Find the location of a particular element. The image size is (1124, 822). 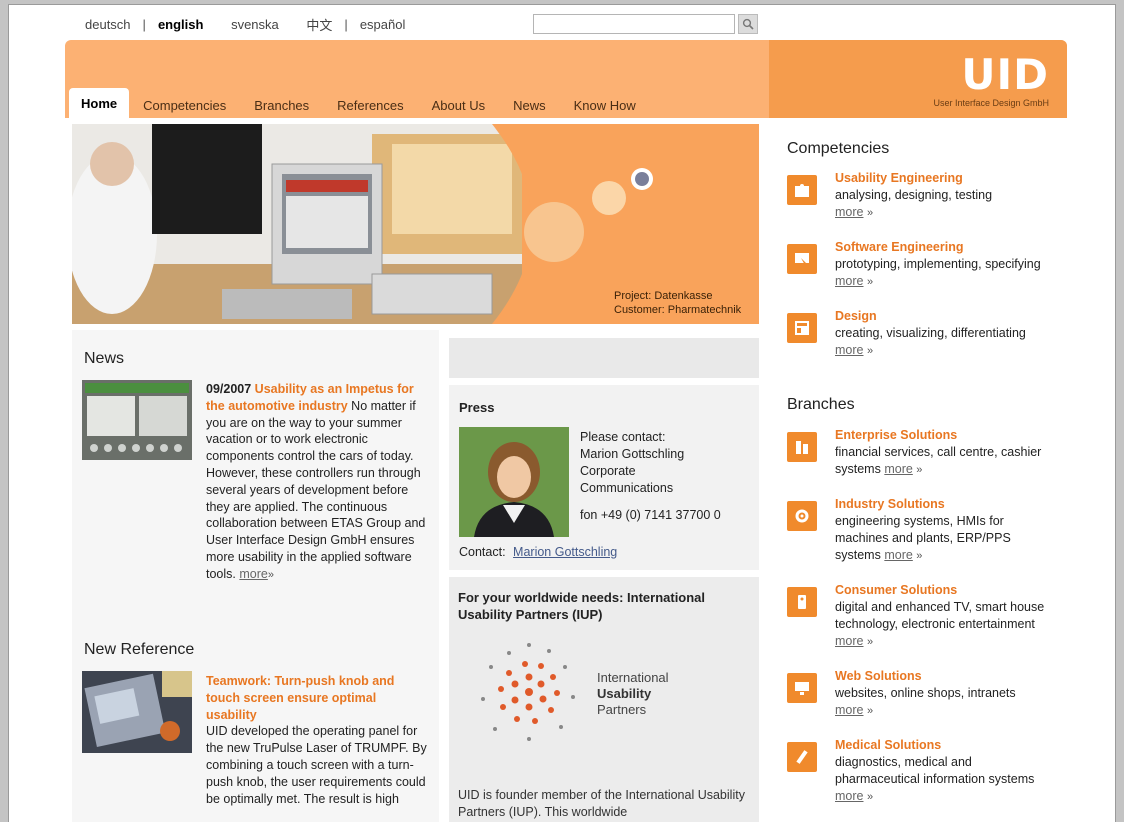

puzzle-icon is located at coordinates (802, 190).